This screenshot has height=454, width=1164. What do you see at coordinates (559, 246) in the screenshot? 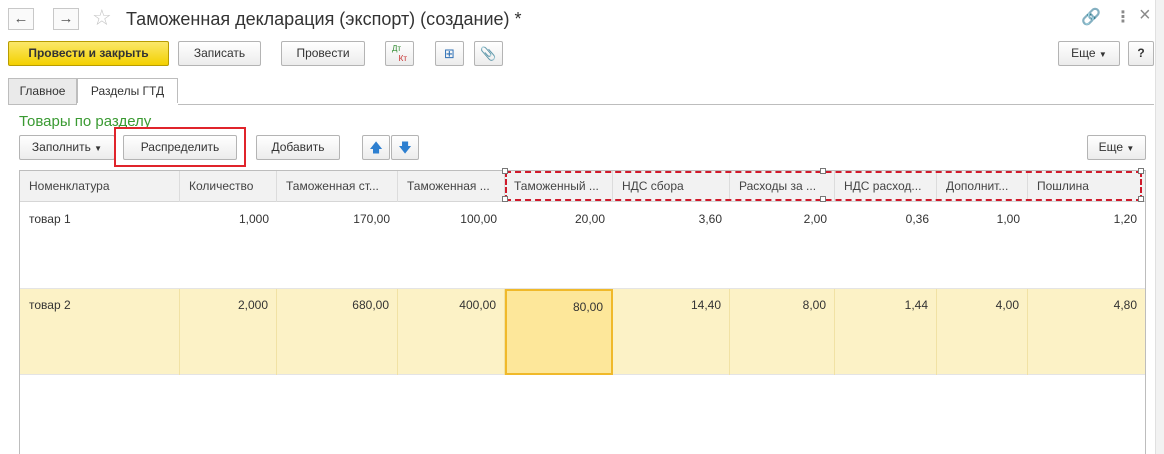
I see `cell-customs-fee: 20,00` at bounding box center [559, 246].